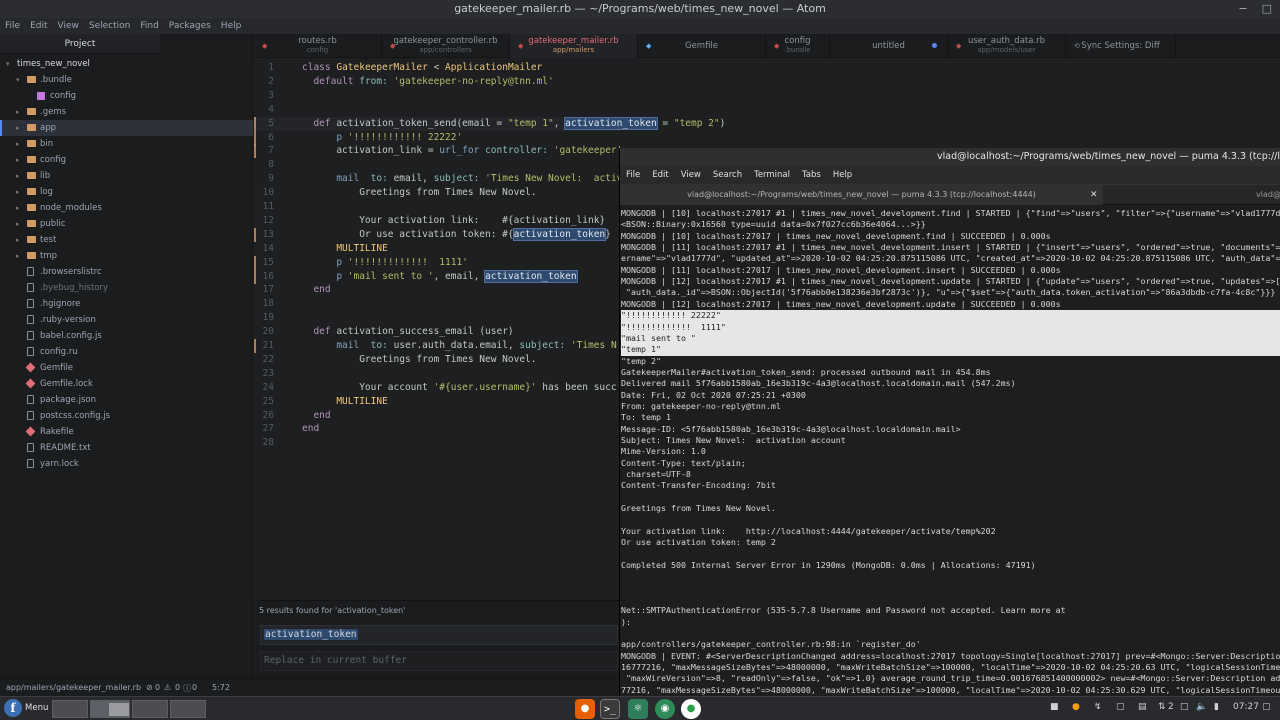 This screenshot has width=1280, height=720. Describe the element at coordinates (36, 708) in the screenshot. I see `start-menu-button: Menu` at that location.